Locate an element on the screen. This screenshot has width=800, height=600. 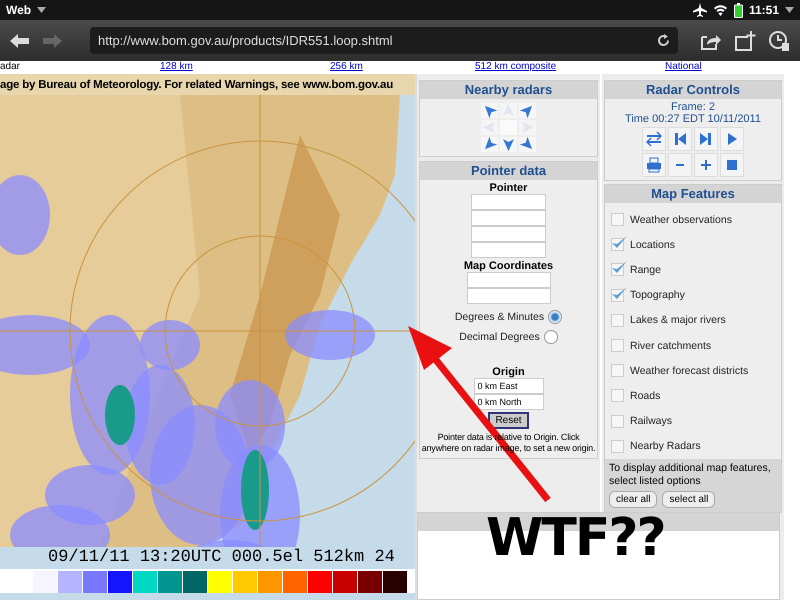
url-field: http://www.bom.gov.au/products/IDR551.loop.shtml is located at coordinates (384, 40).